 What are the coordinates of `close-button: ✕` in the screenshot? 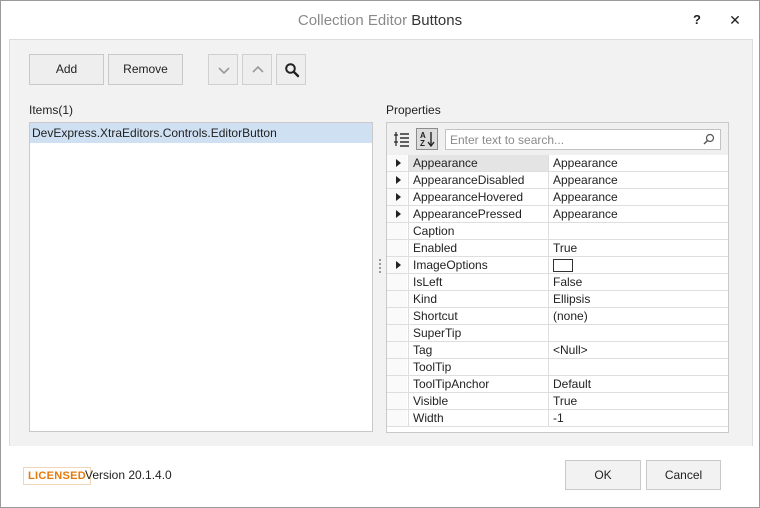 It's located at (735, 20).